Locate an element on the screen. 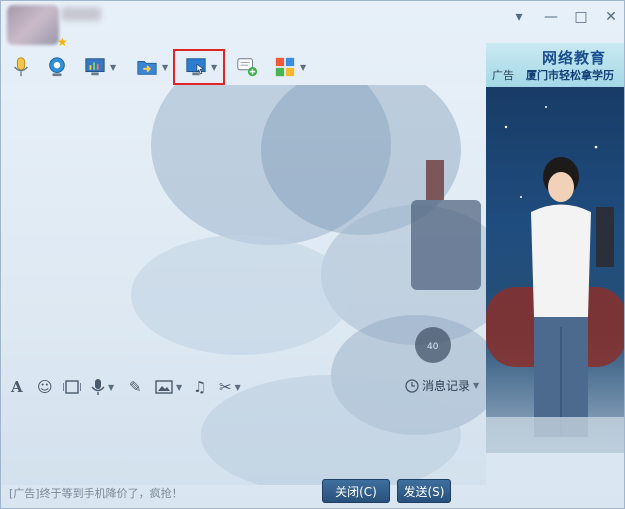  edit-icon: ✎ is located at coordinates (135, 387).